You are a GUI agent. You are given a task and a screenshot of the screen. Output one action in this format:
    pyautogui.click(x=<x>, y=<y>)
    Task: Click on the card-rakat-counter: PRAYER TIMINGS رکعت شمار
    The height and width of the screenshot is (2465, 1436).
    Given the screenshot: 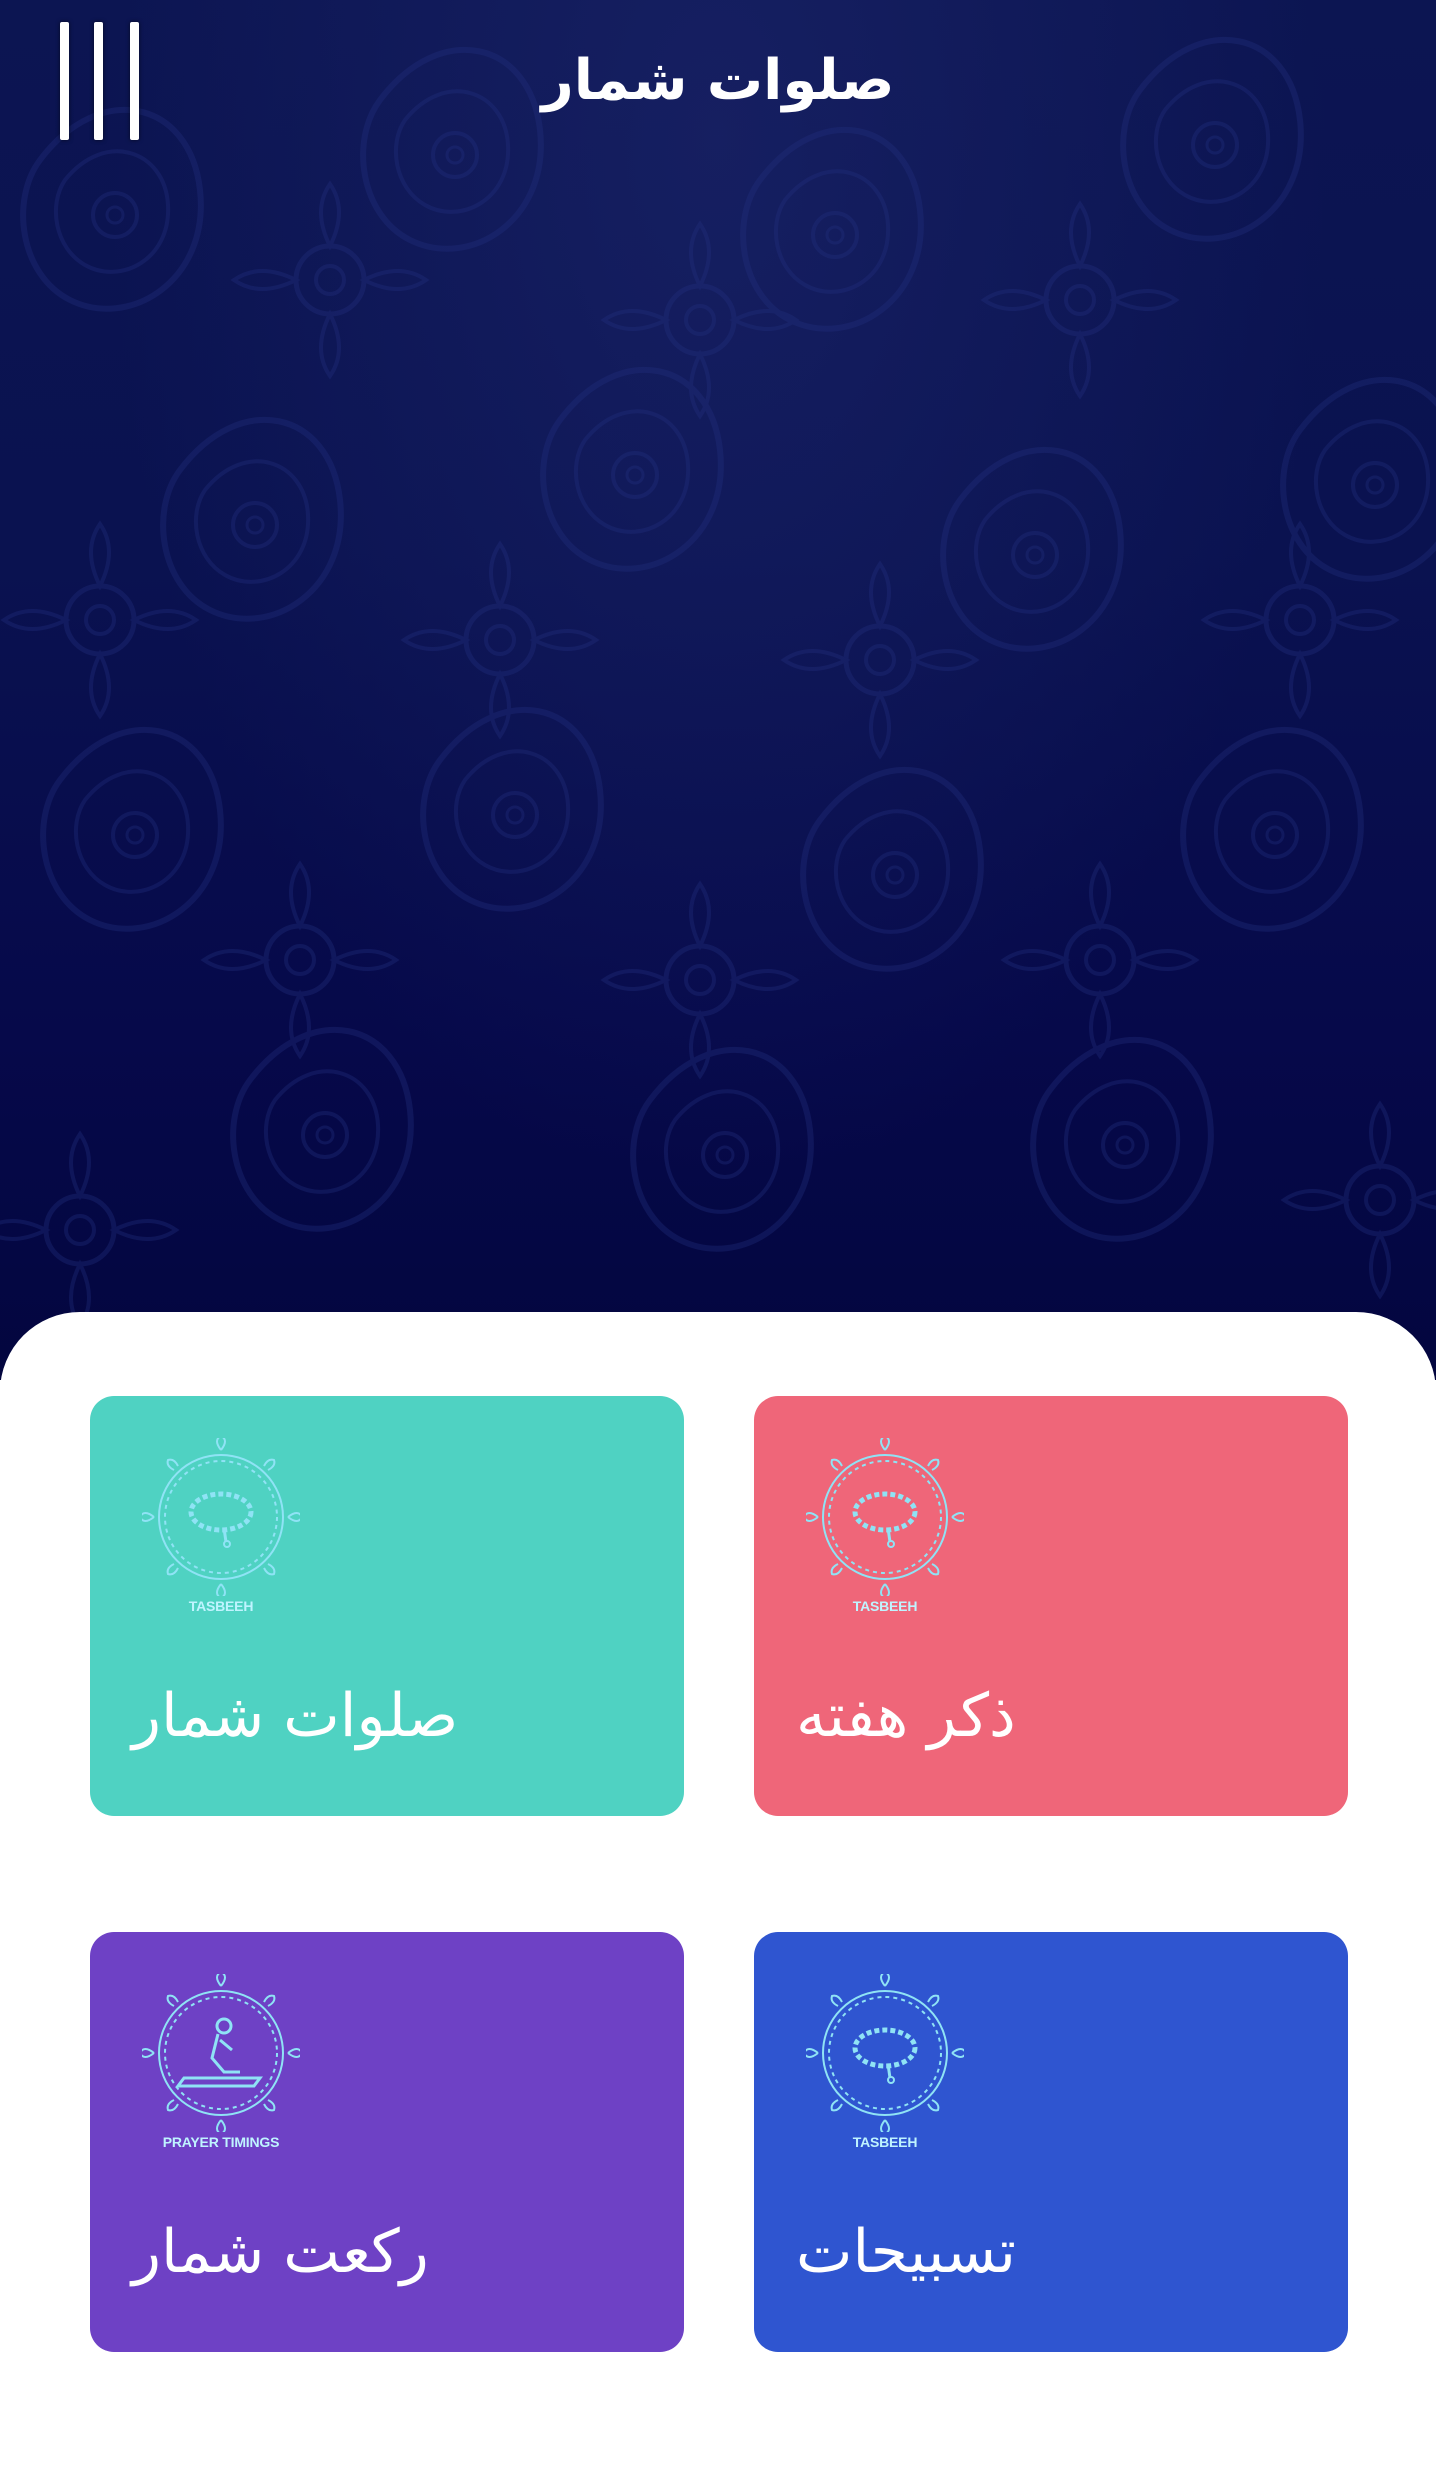 What is the action you would take?
    pyautogui.click(x=387, y=2142)
    